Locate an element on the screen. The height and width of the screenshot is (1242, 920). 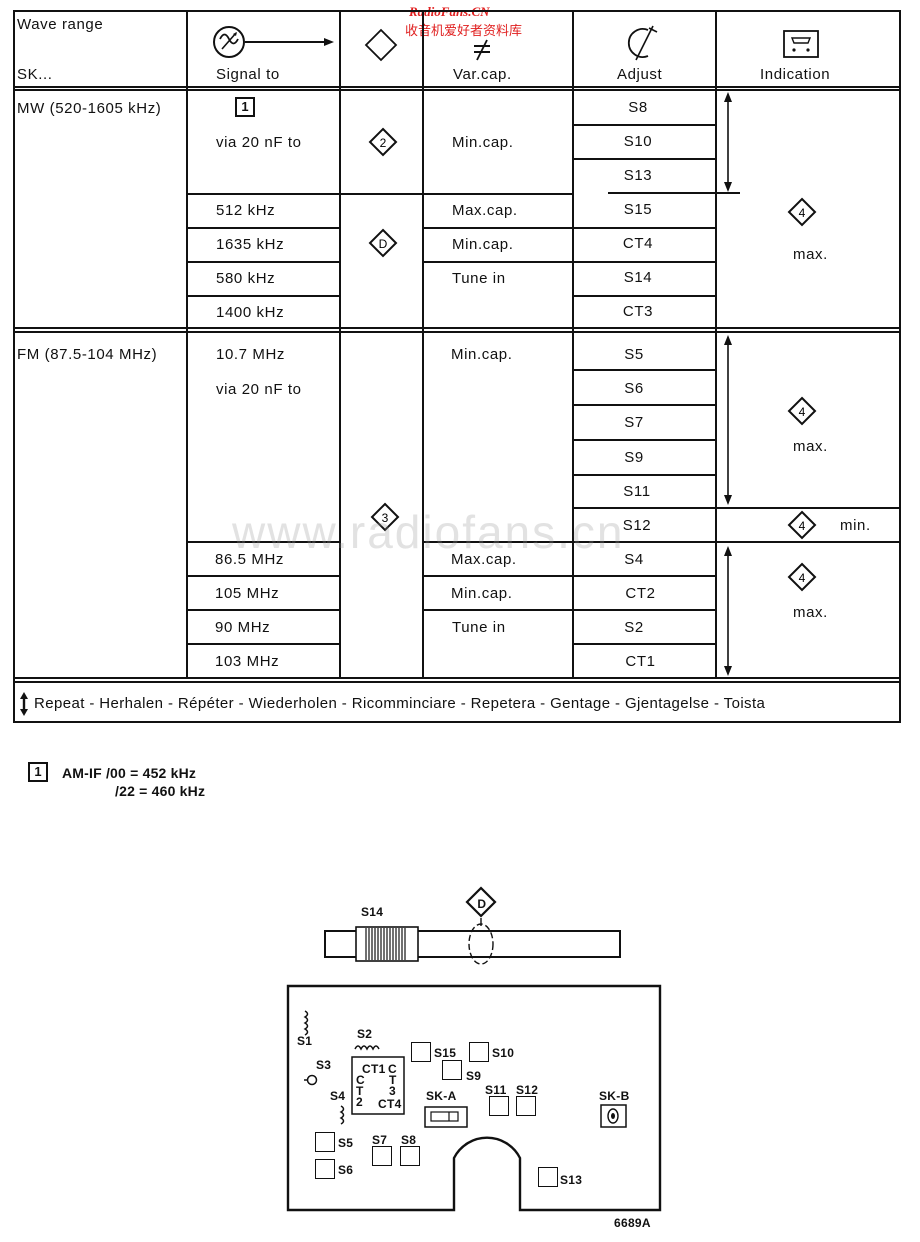
fm-signal: 103 MHz is located at coordinates (247, 661).